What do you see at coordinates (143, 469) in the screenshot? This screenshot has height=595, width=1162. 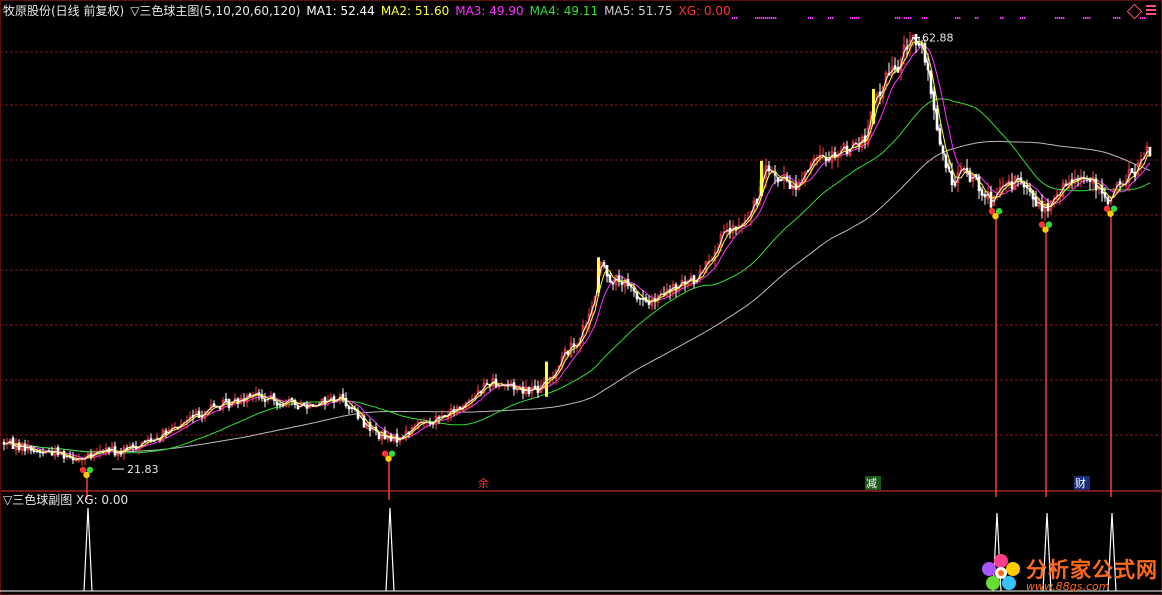 I see `low-price-label: 21.83` at bounding box center [143, 469].